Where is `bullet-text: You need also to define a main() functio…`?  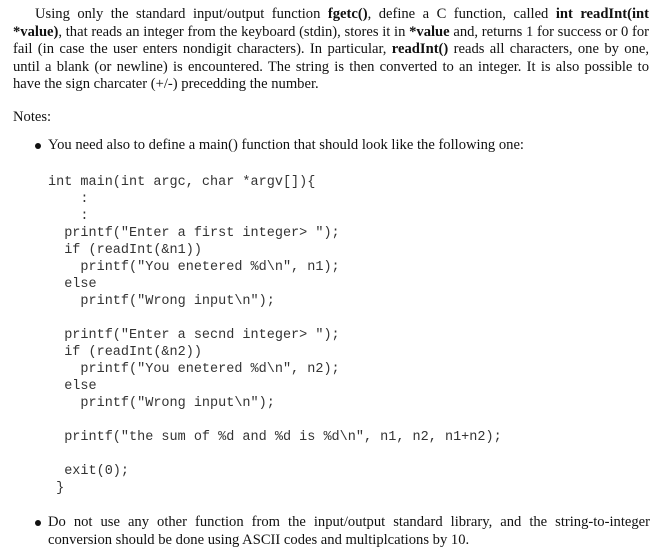 bullet-text: You need also to define a main() functio… is located at coordinates (286, 145).